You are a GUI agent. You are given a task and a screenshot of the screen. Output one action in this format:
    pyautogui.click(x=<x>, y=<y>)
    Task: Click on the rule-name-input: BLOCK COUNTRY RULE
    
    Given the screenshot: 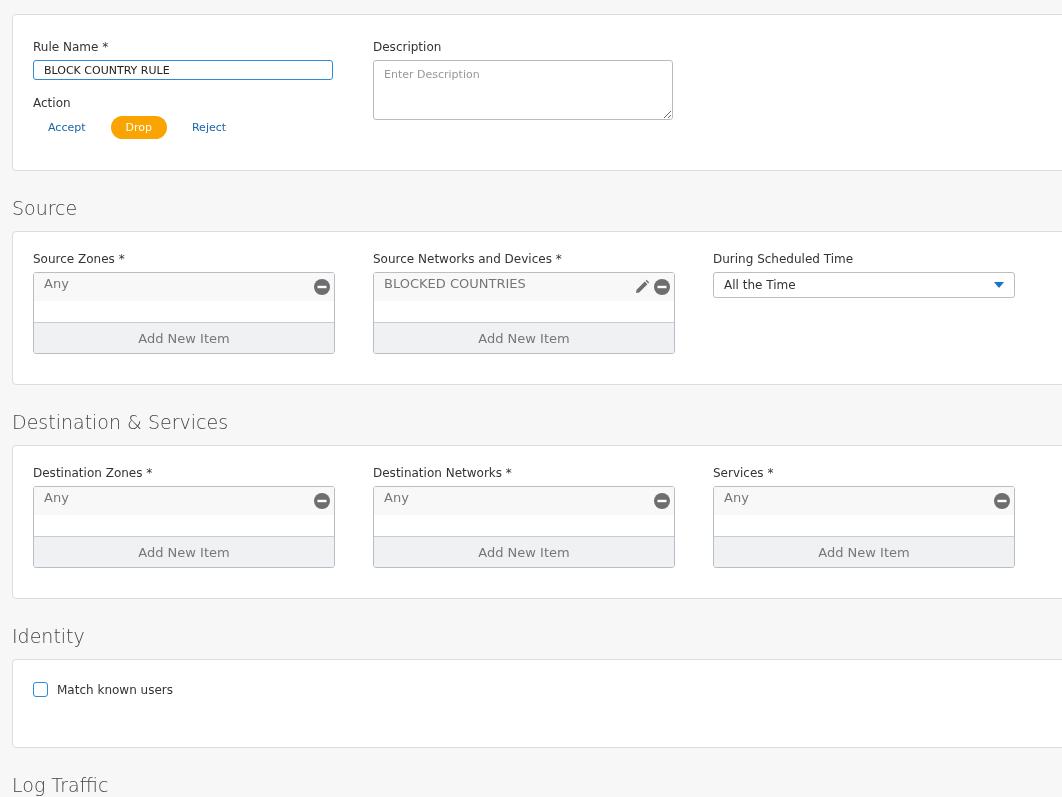 What is the action you would take?
    pyautogui.click(x=183, y=70)
    